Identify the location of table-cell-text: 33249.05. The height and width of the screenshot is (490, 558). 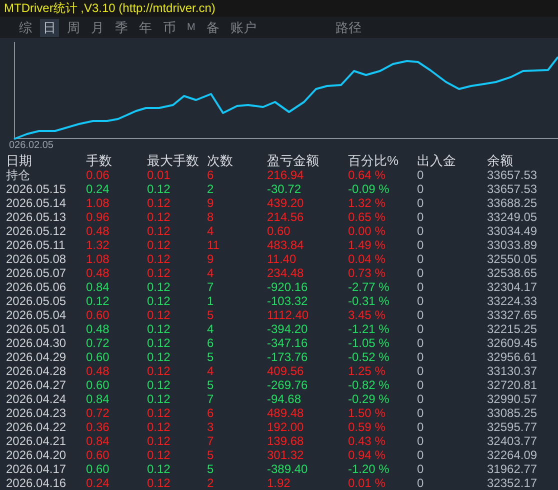
(512, 217).